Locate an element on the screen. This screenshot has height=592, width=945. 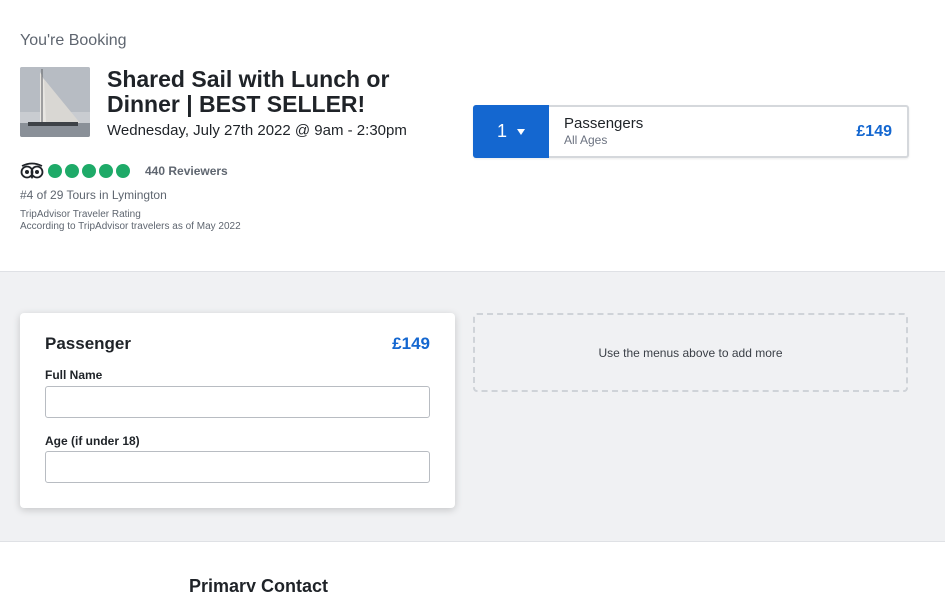
quantity-value: 1 is located at coordinates (501, 131).